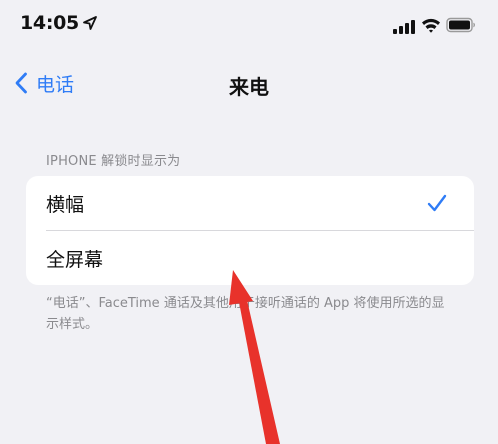 The image size is (498, 444). What do you see at coordinates (65, 204) in the screenshot?
I see `option-banner-label: 横幅` at bounding box center [65, 204].